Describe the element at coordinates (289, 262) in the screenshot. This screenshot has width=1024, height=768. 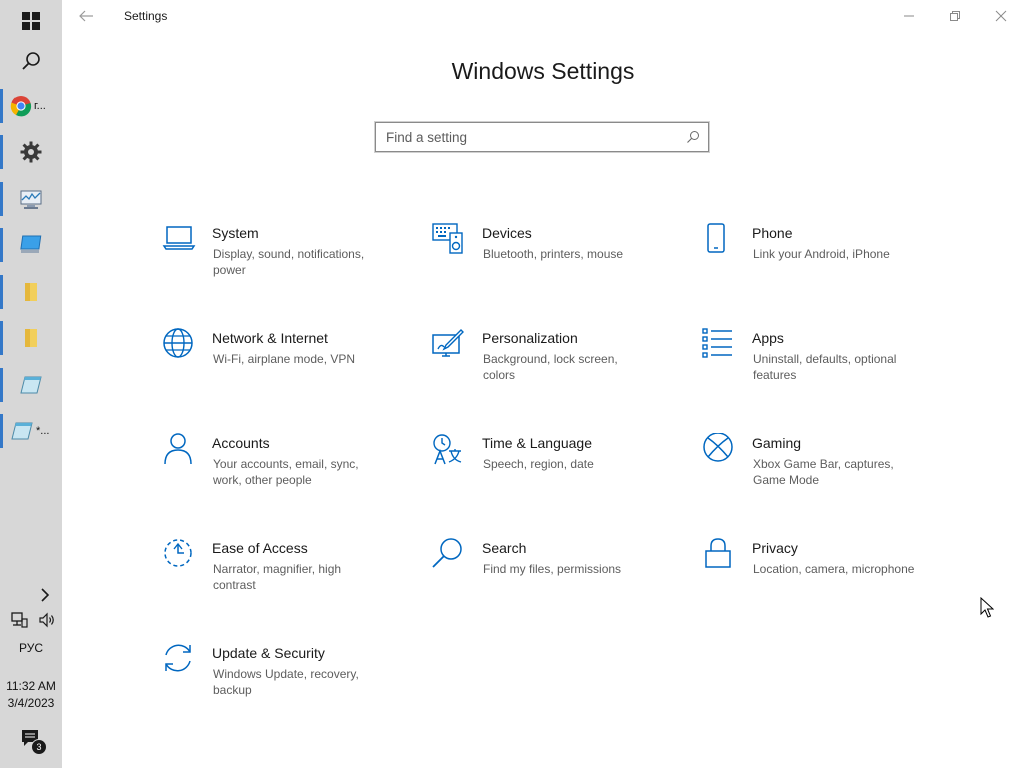
I see `tile-description: Display, sound, notifications, power` at that location.